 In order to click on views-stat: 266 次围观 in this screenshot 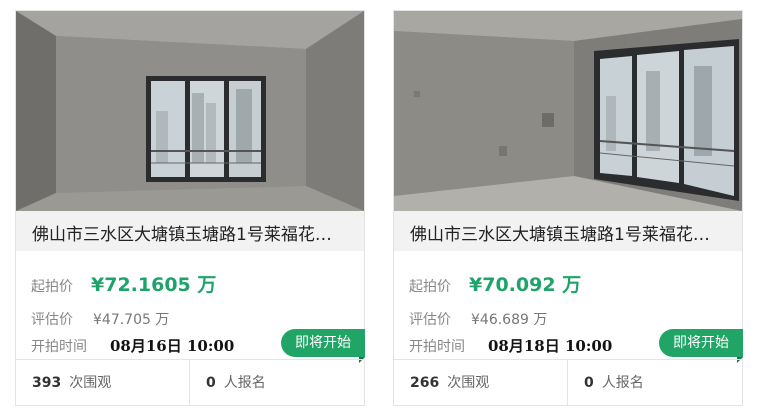, I will do `click(481, 383)`.